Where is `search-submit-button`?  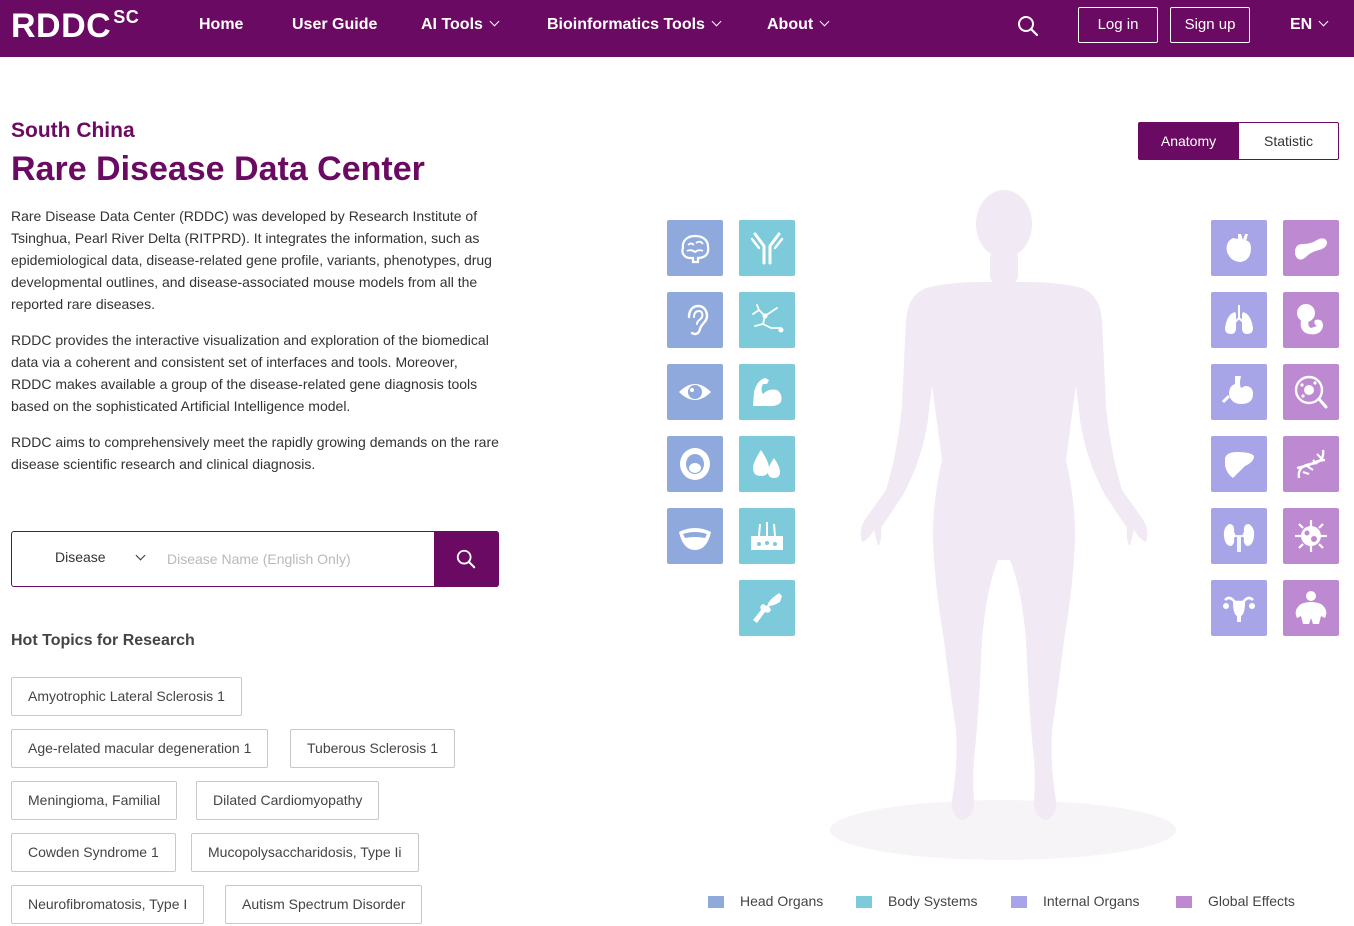
search-submit-button is located at coordinates (466, 559).